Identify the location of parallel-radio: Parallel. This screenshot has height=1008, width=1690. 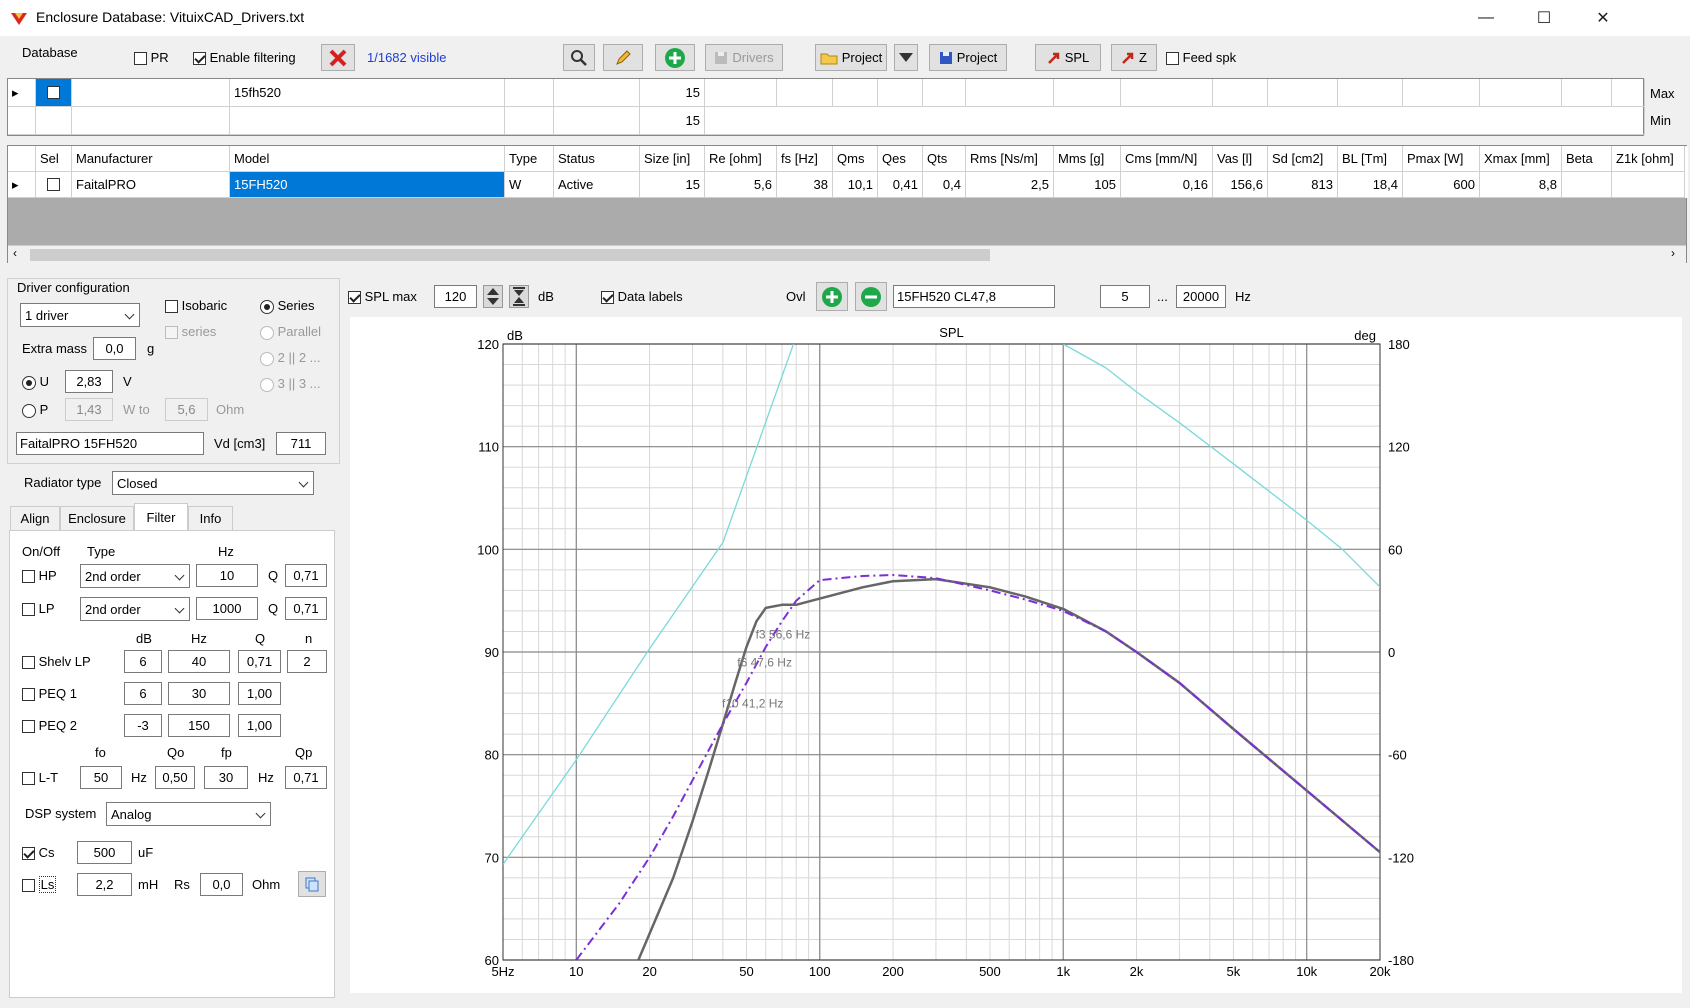
(290, 332).